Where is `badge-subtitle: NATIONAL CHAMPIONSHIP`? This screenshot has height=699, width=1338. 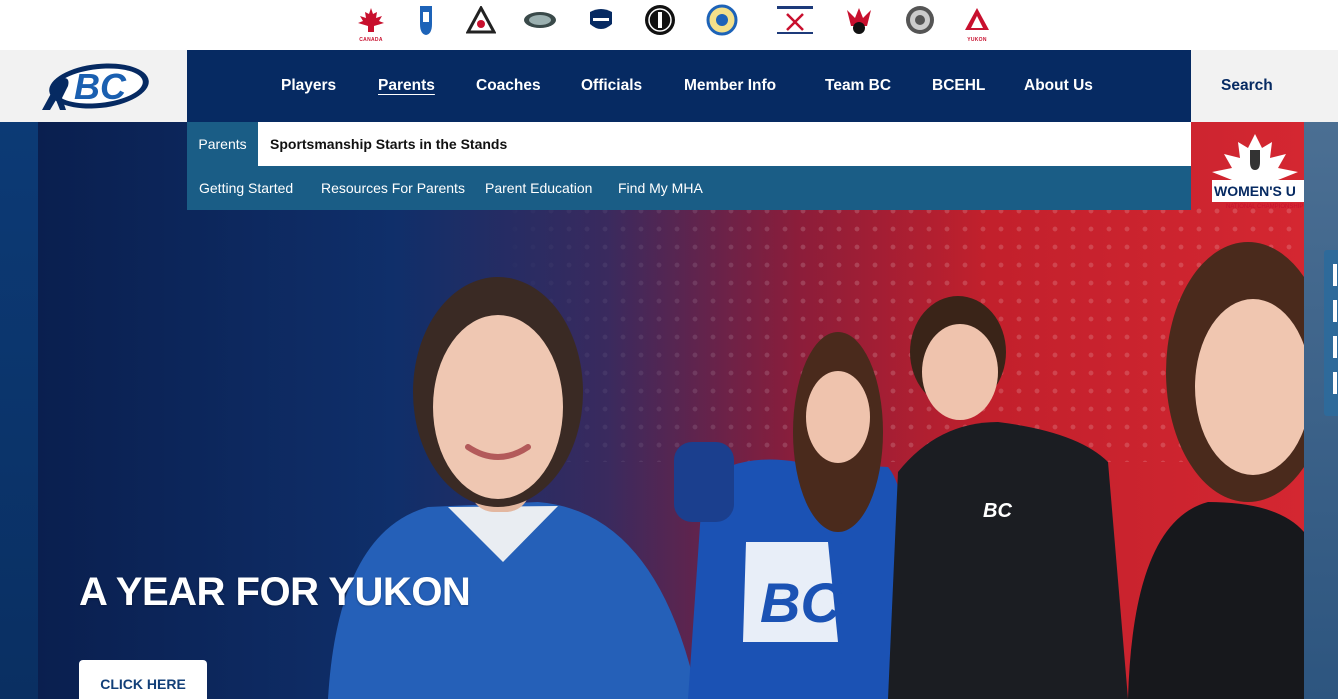 badge-subtitle: NATIONAL CHAMPIONSHIP is located at coordinates (1264, 207).